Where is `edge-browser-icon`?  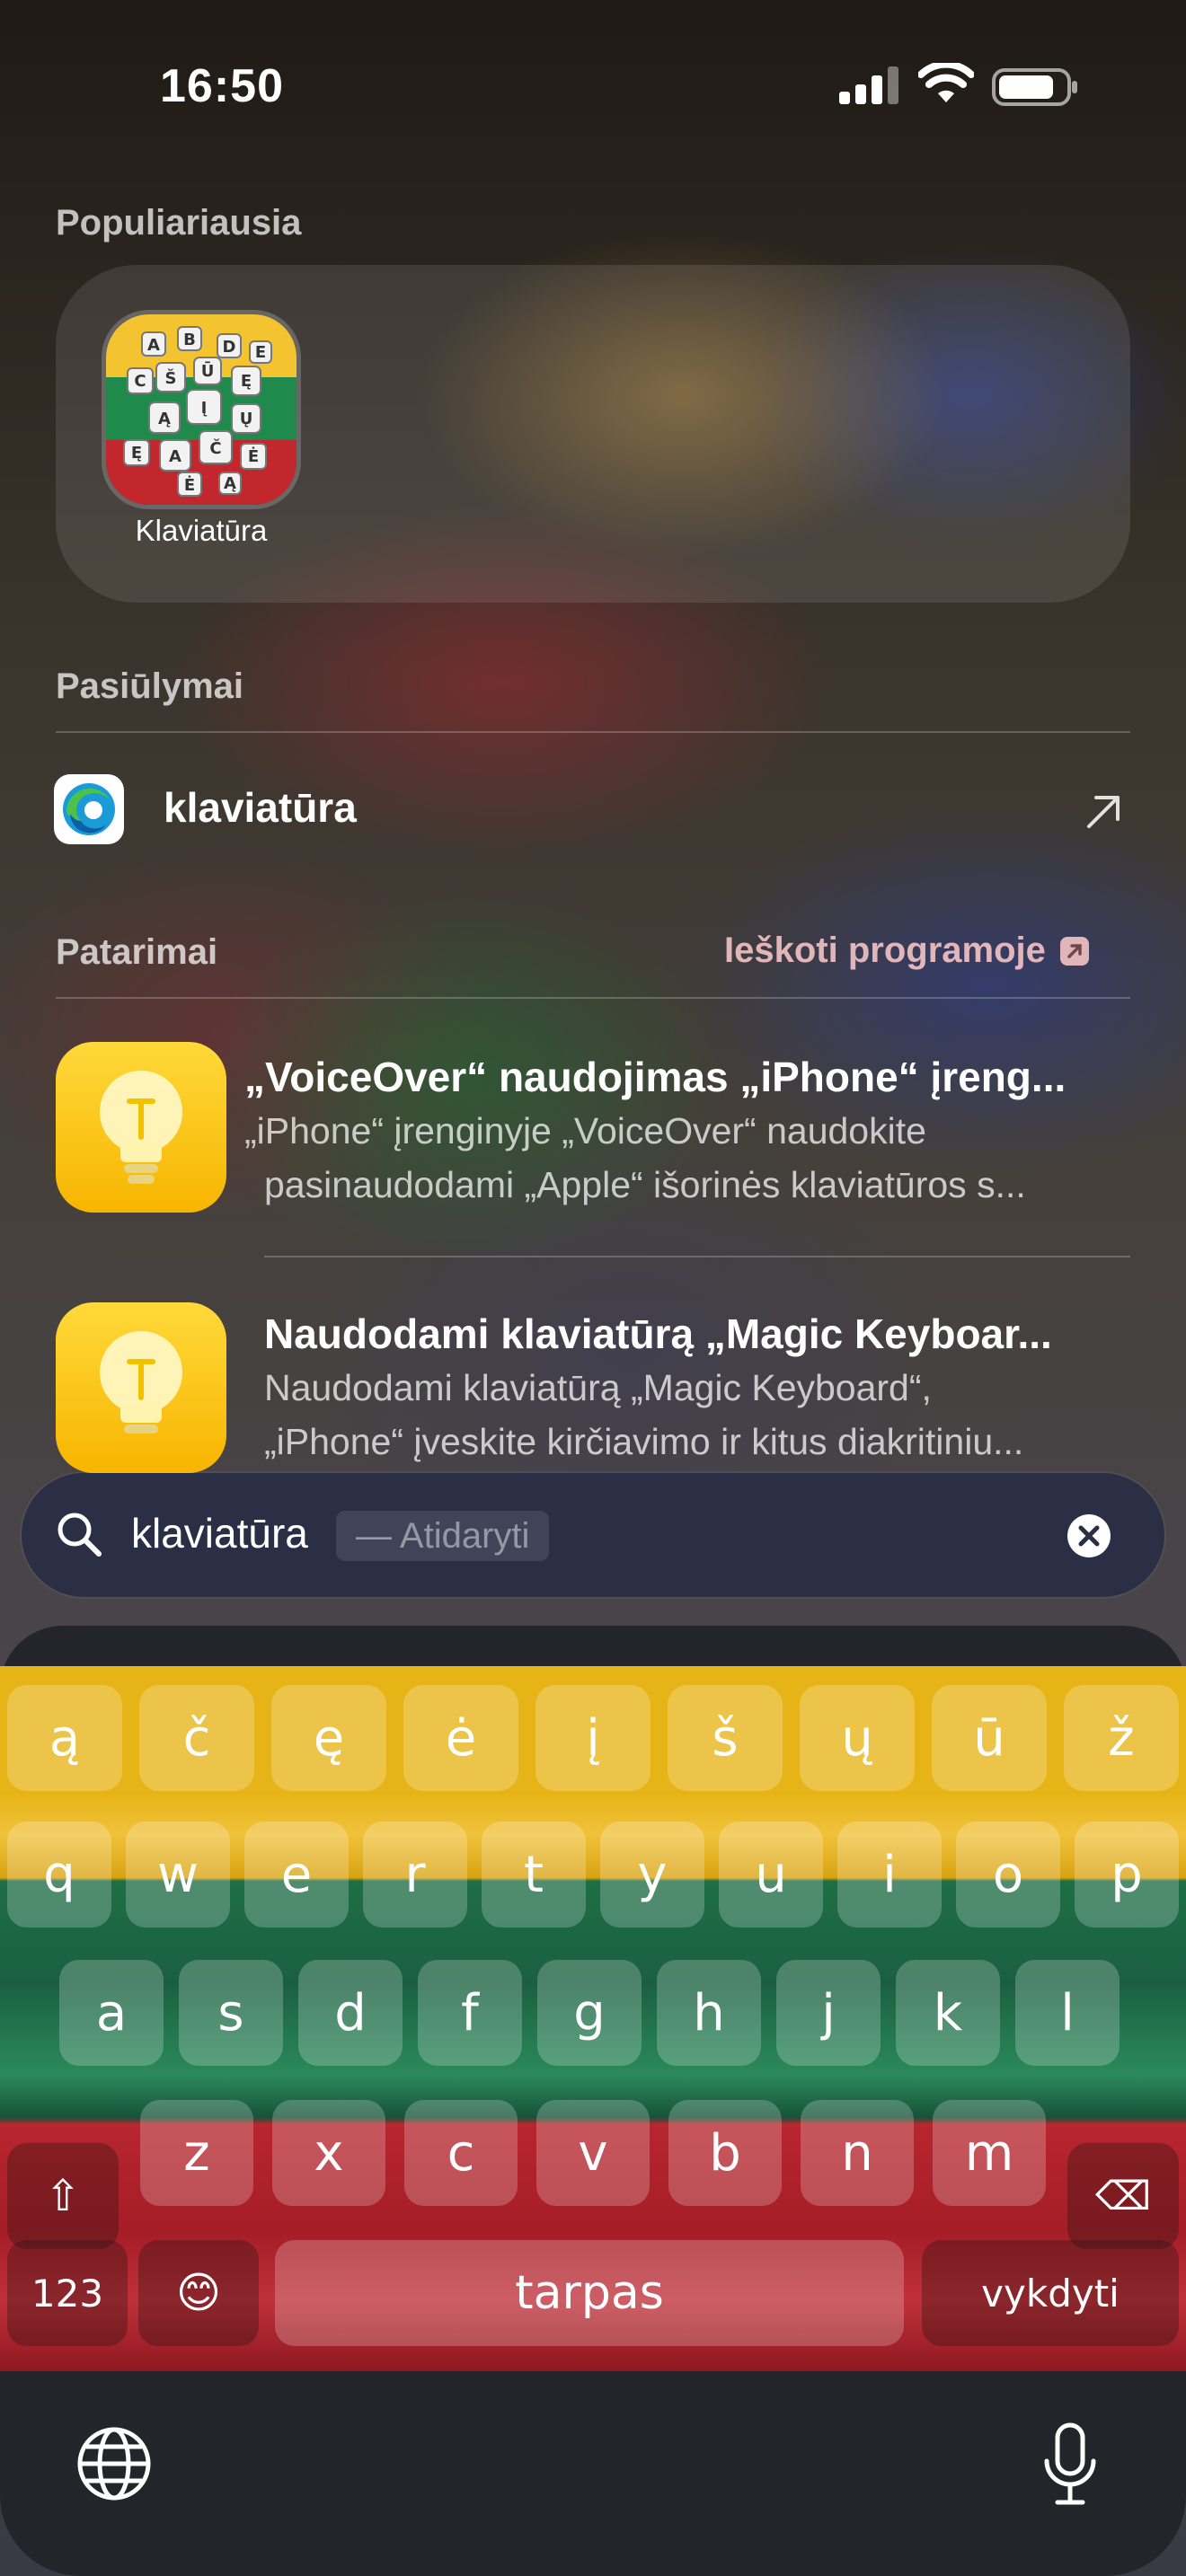 edge-browser-icon is located at coordinates (89, 809).